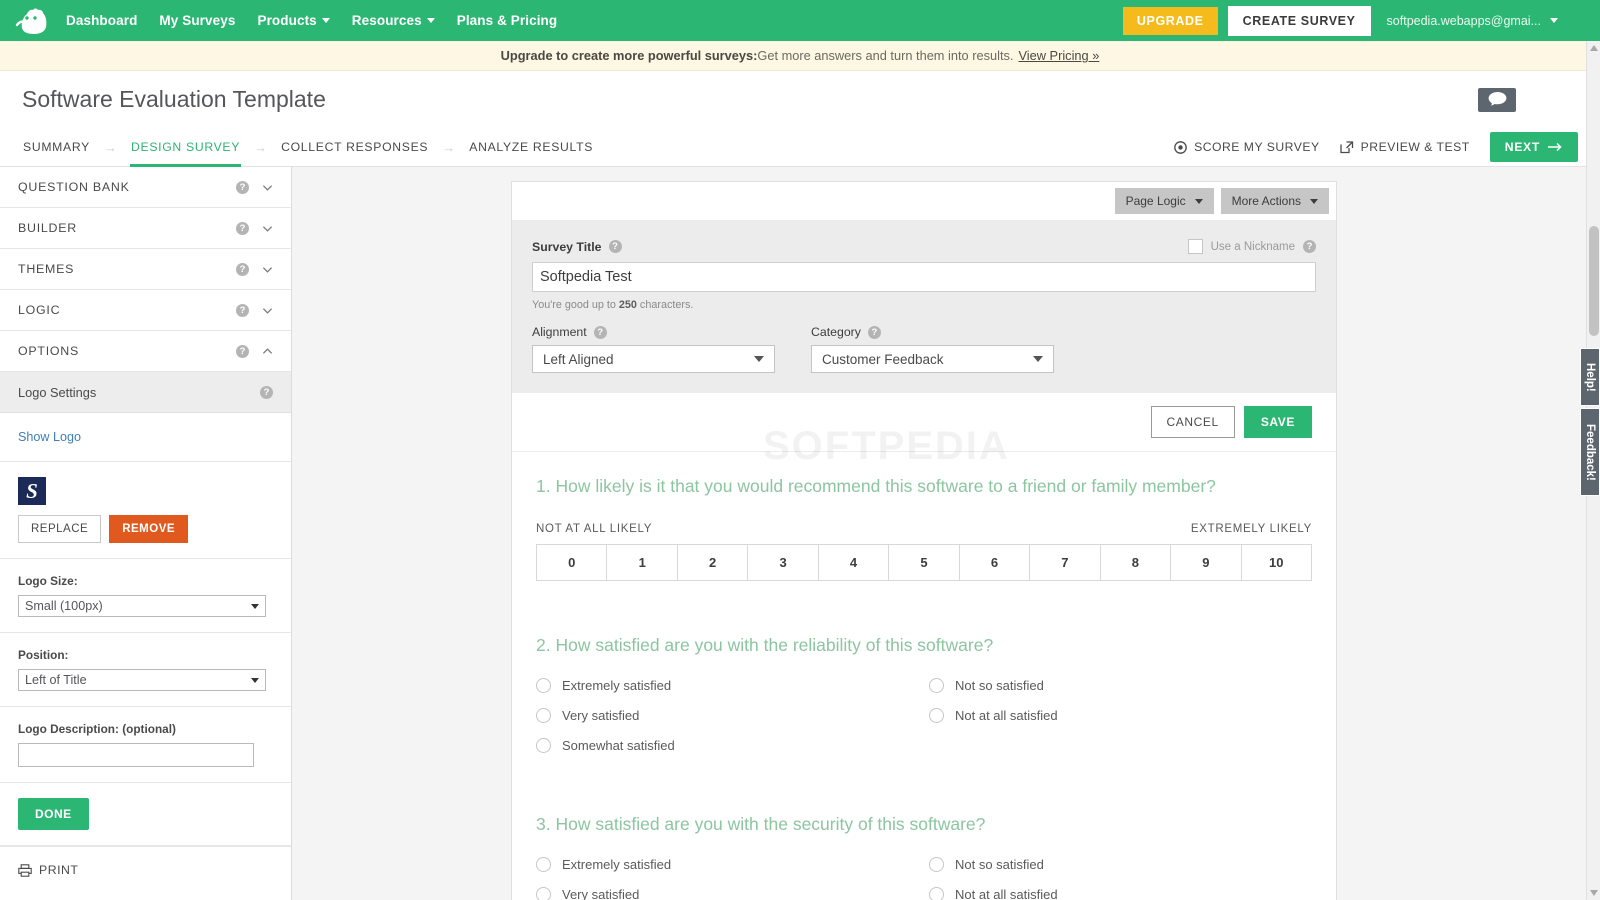 The image size is (1600, 900). I want to click on category-value: Customer Feedback, so click(883, 359).